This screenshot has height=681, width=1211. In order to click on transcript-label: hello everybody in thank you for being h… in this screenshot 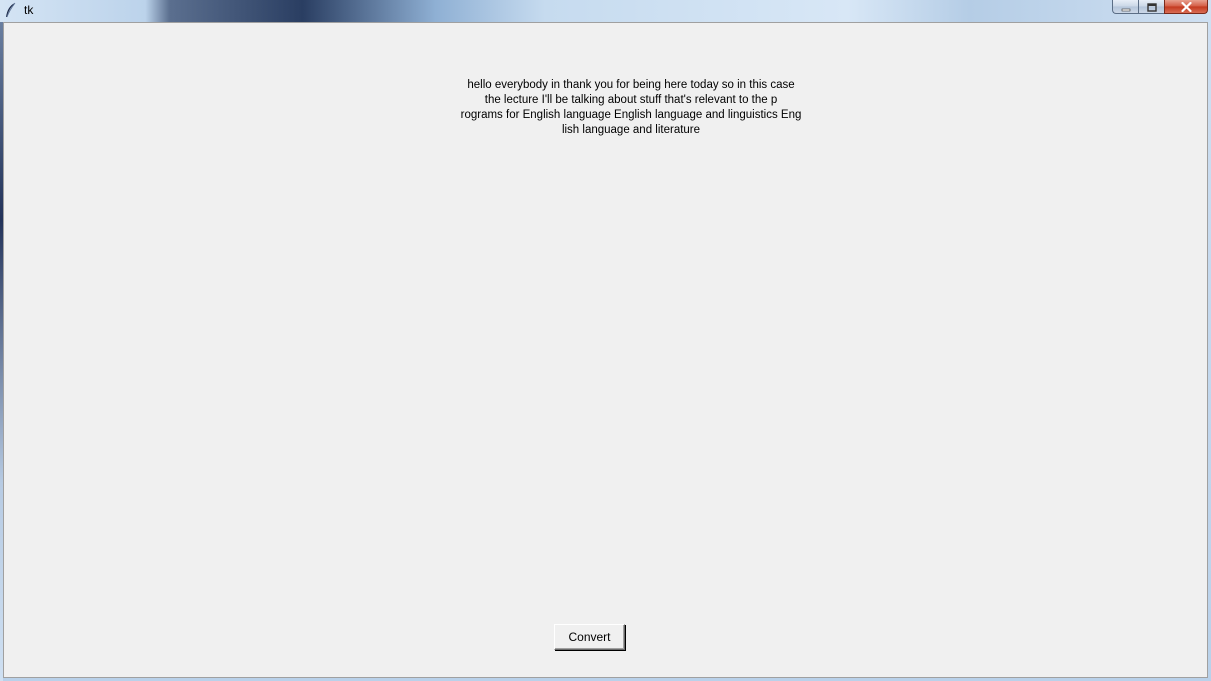, I will do `click(631, 108)`.